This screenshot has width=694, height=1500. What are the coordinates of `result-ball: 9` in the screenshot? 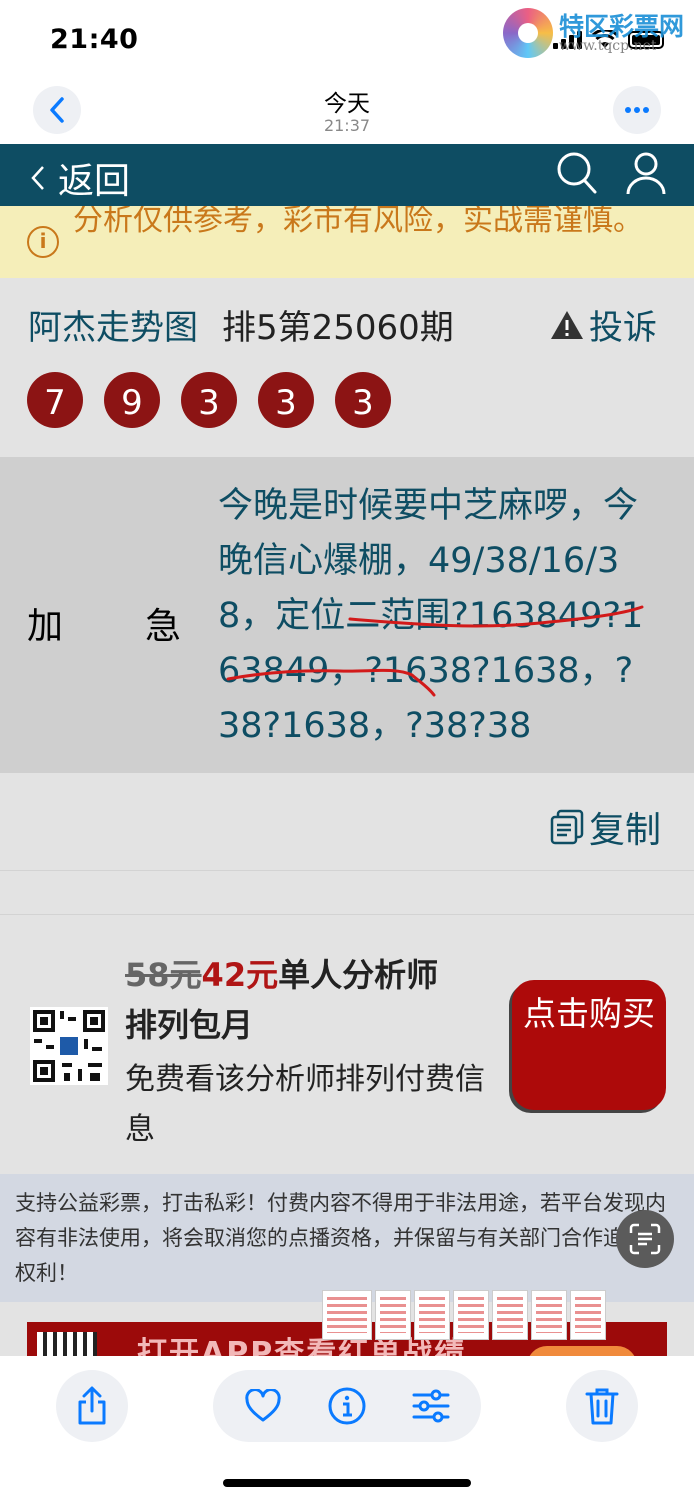 It's located at (132, 400).